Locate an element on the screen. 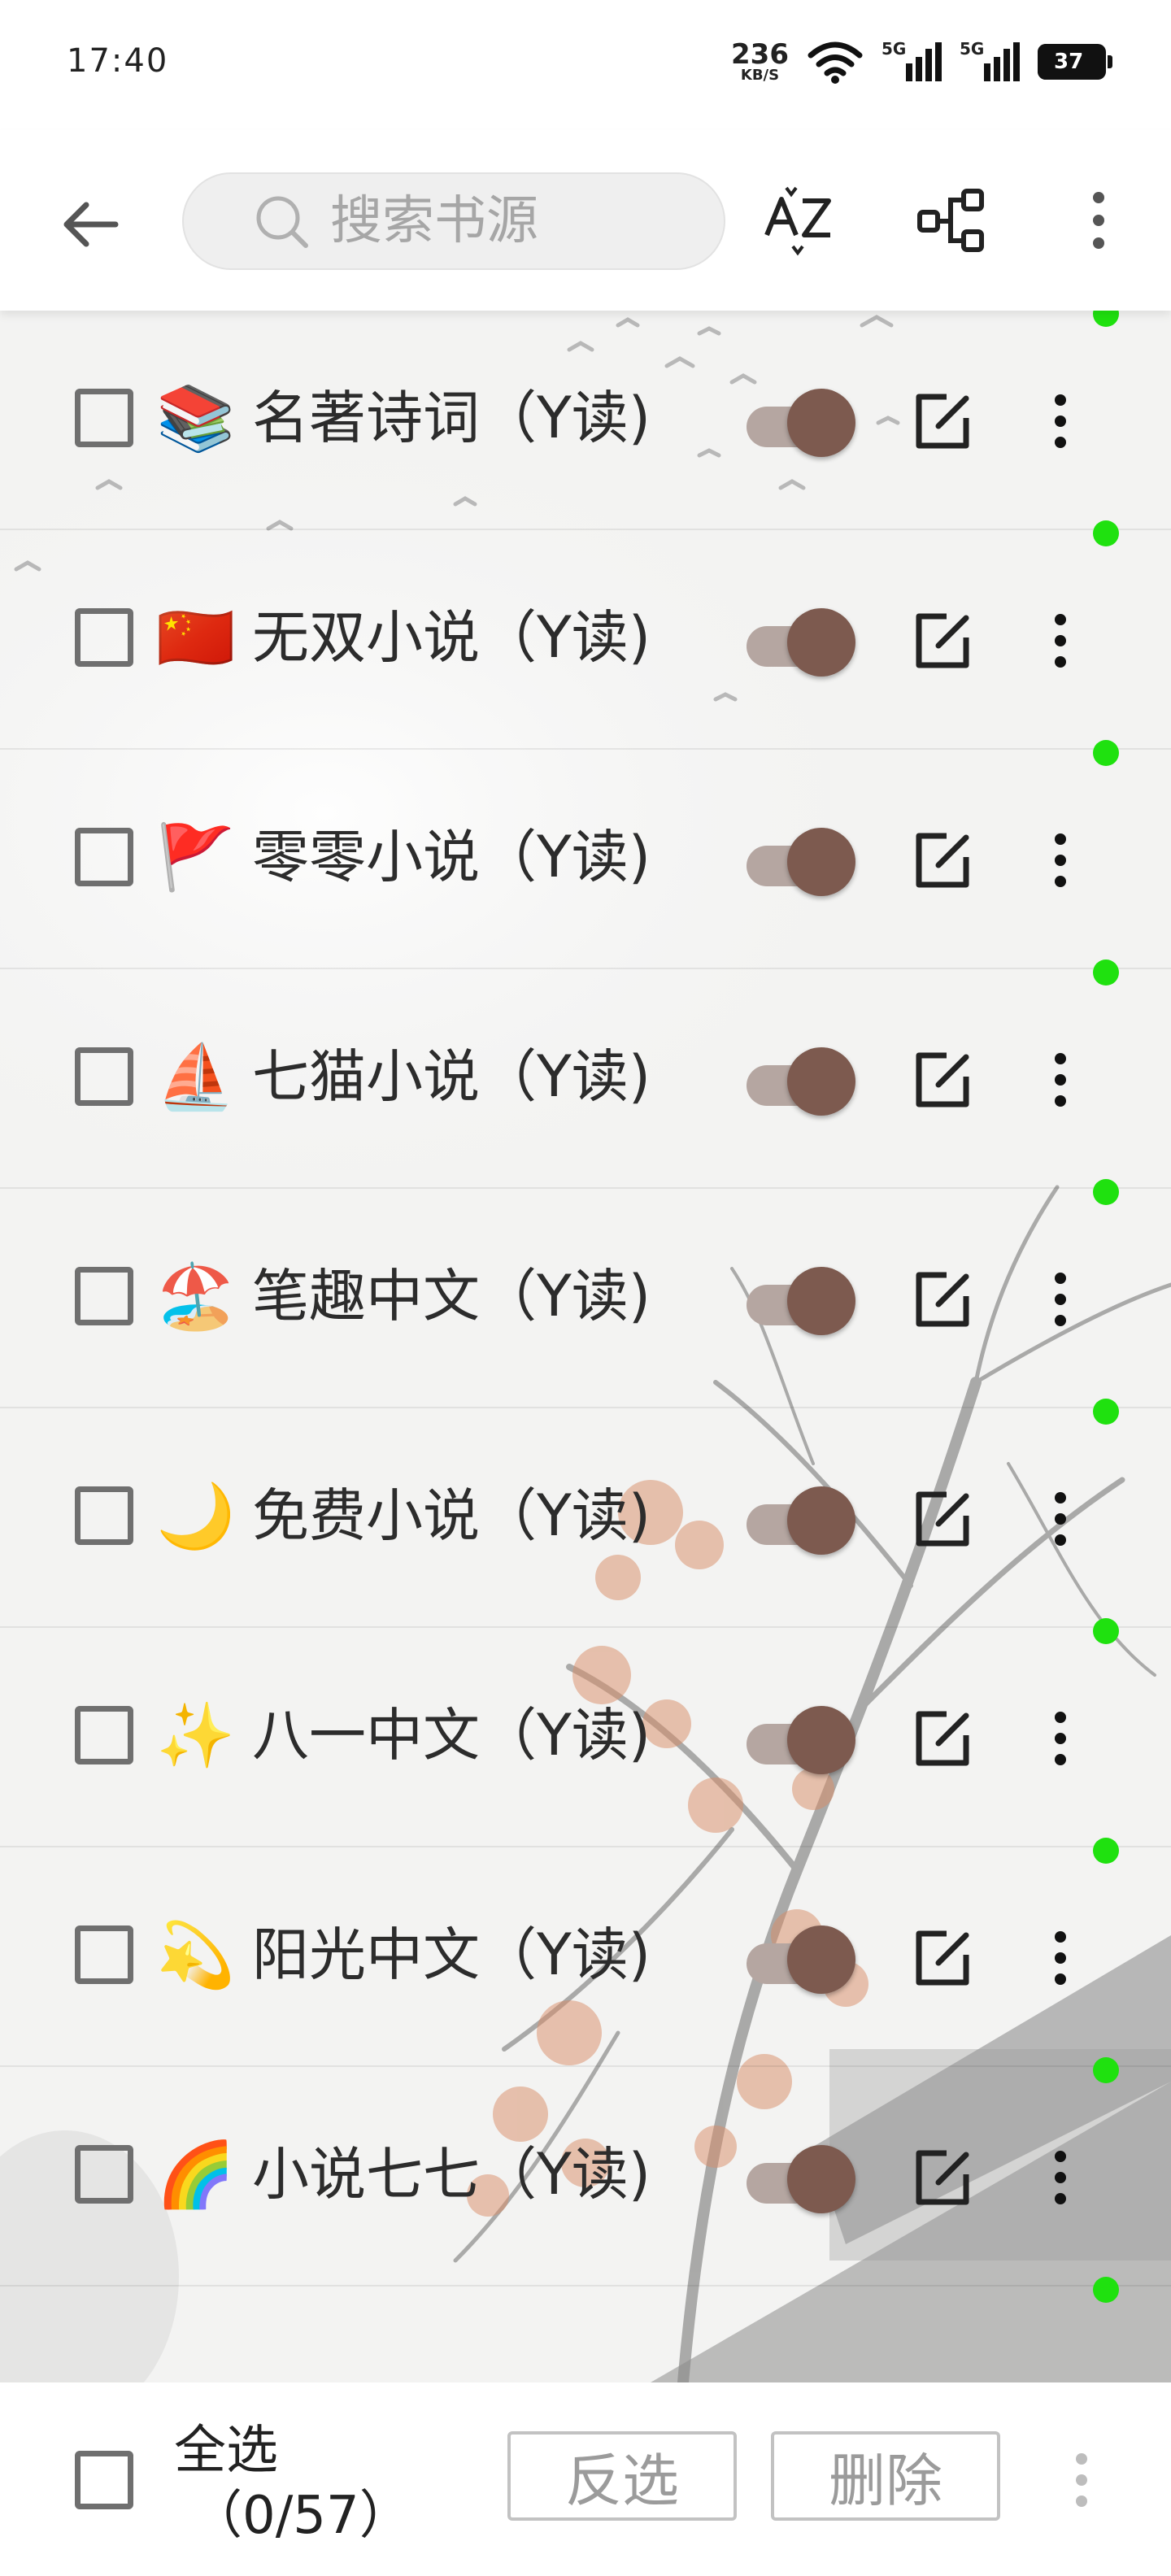  source-name: 名著诗词（Y读) is located at coordinates (452, 418).